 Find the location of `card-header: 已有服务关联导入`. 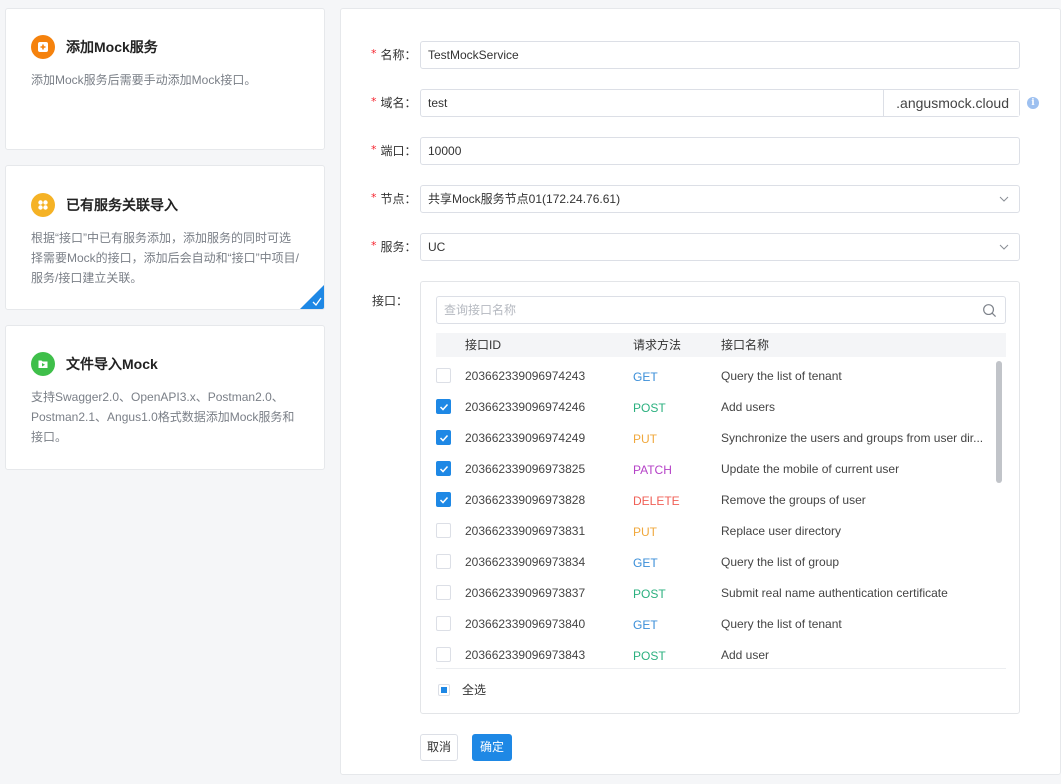

card-header: 已有服务关联导入 is located at coordinates (104, 205).